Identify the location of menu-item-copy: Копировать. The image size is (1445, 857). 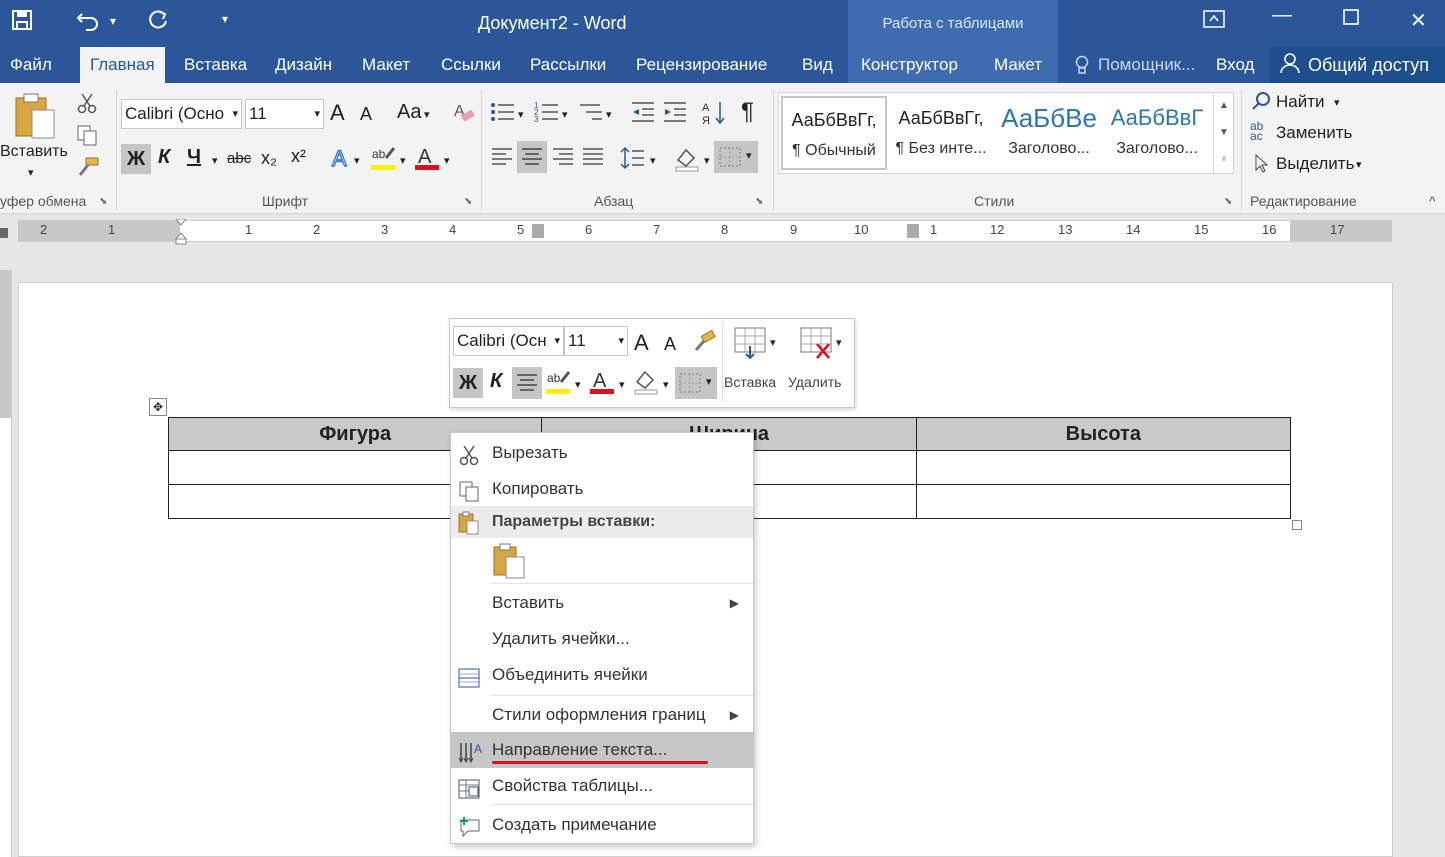
(602, 489).